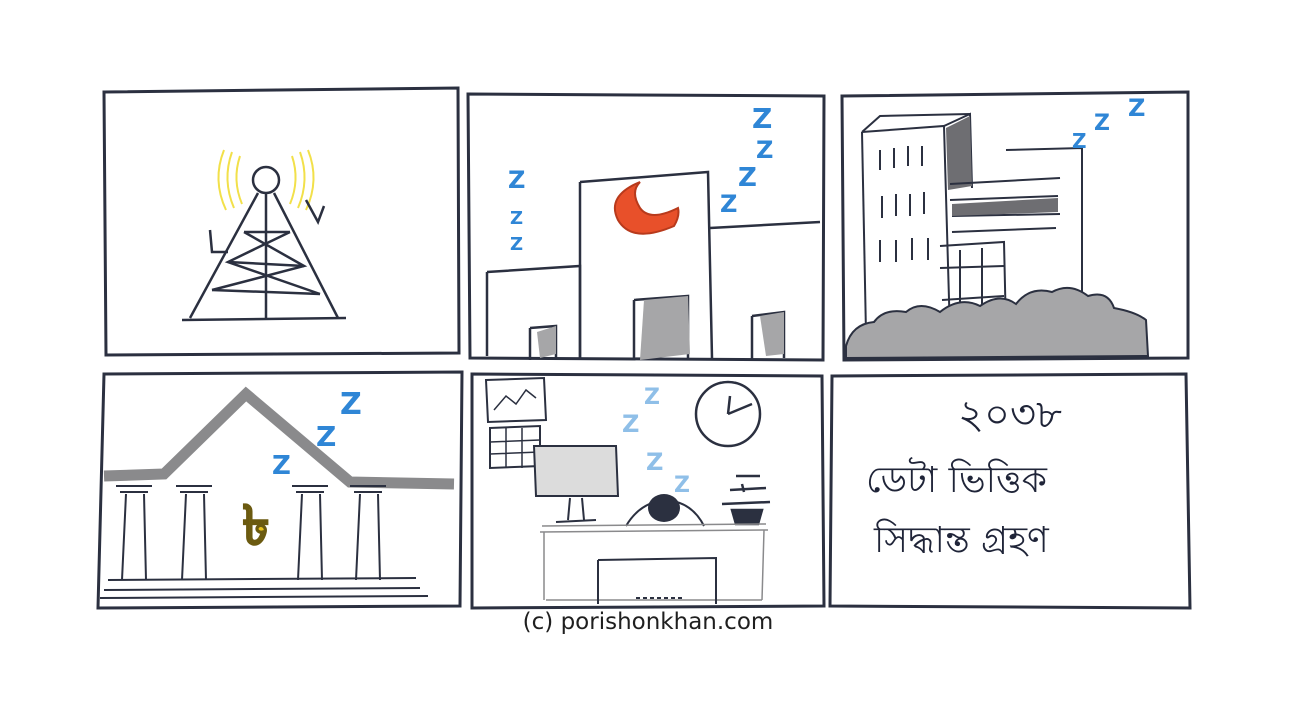  Describe the element at coordinates (728, 414) in the screenshot. I see `clock-icon` at that location.